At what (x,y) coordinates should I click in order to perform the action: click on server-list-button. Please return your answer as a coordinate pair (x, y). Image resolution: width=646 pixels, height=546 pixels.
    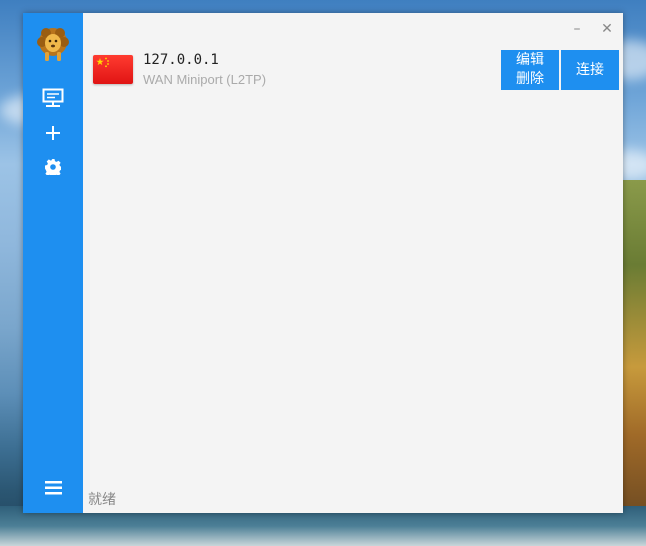
    Looking at the image, I should click on (53, 100).